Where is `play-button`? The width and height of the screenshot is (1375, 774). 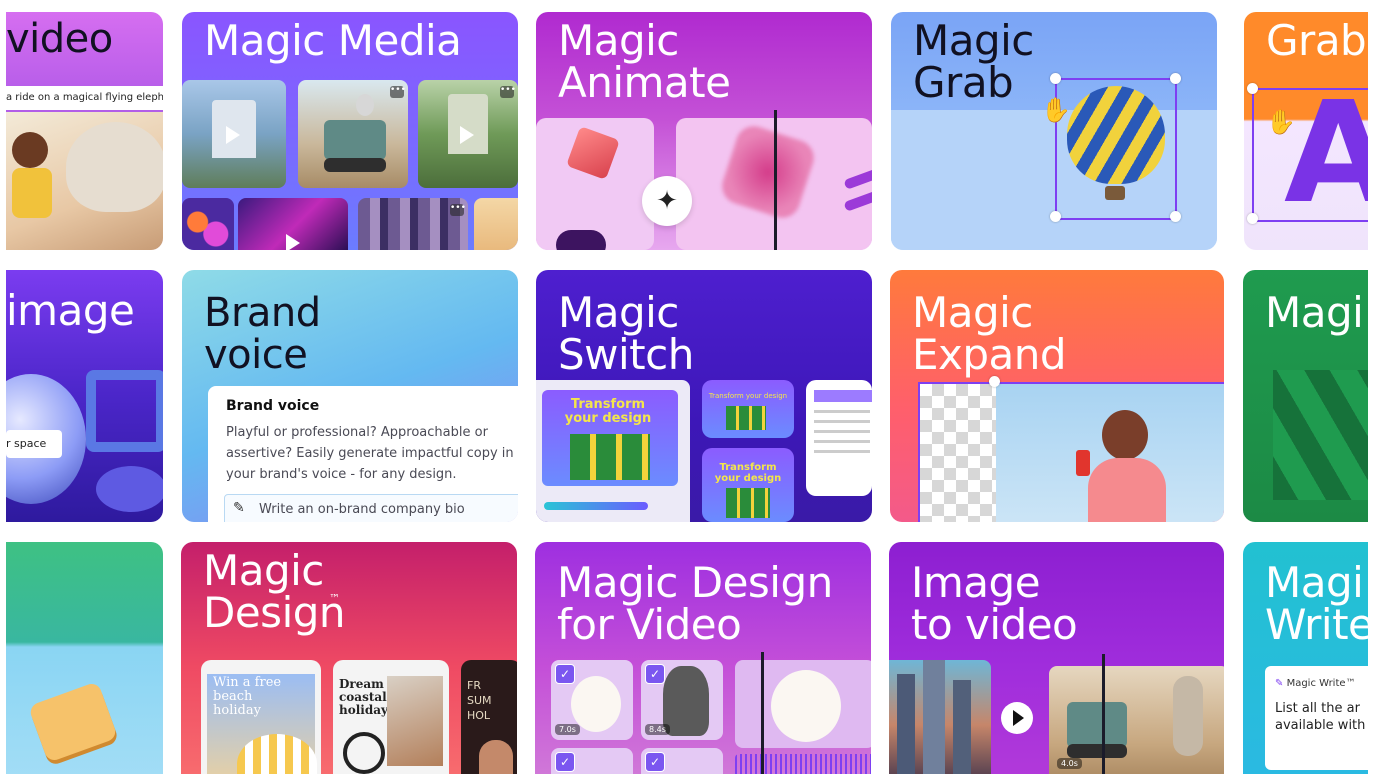 play-button is located at coordinates (1017, 718).